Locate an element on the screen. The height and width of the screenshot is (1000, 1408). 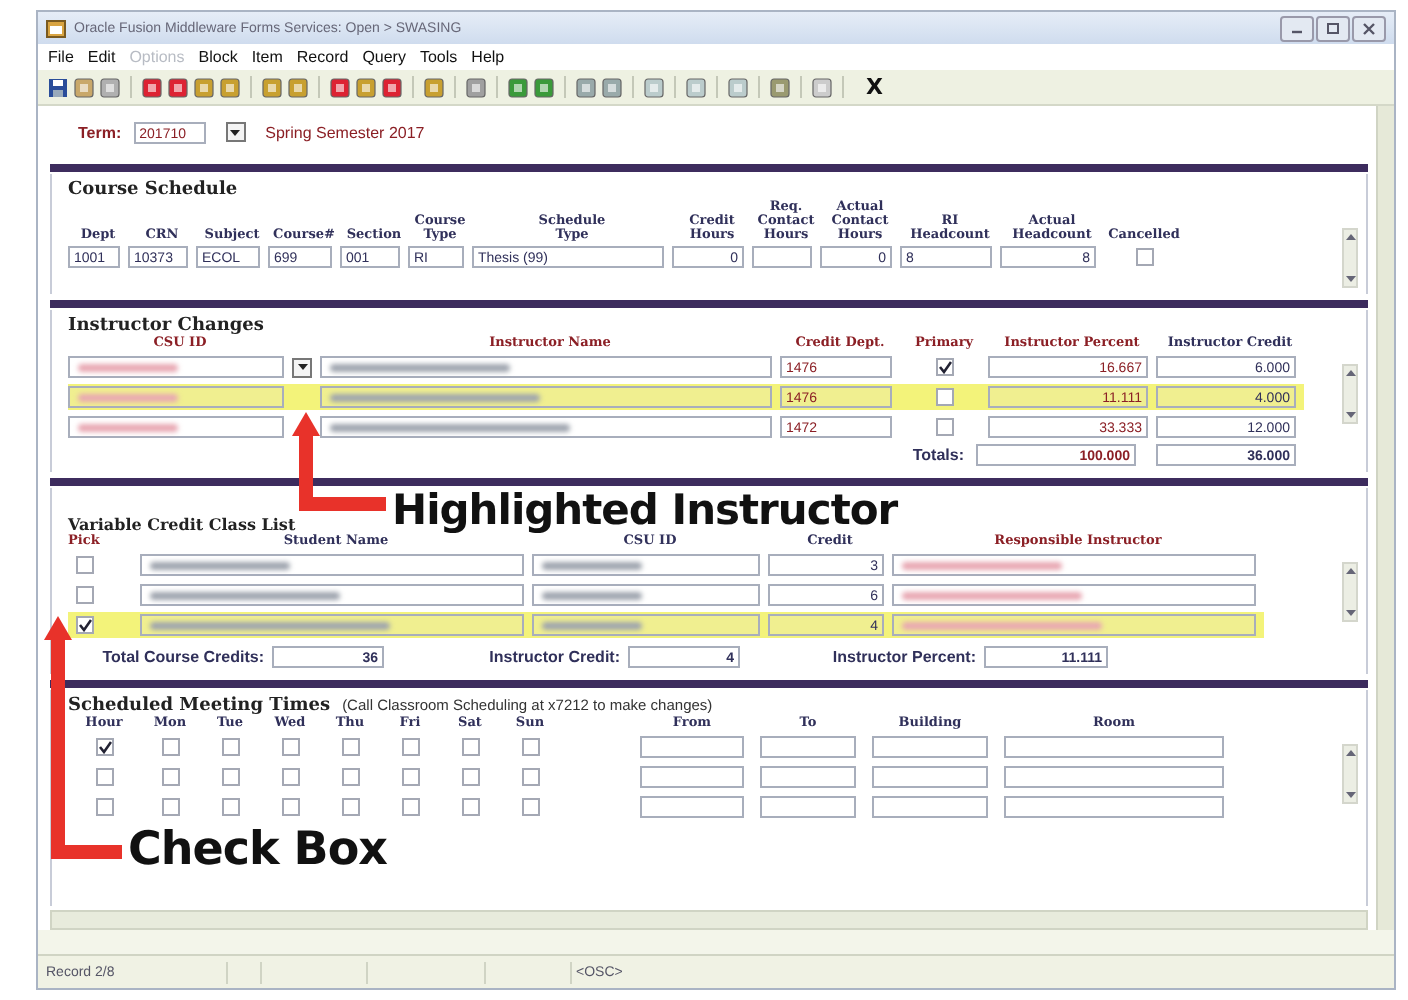
menu-item: Block is located at coordinates (218, 57).